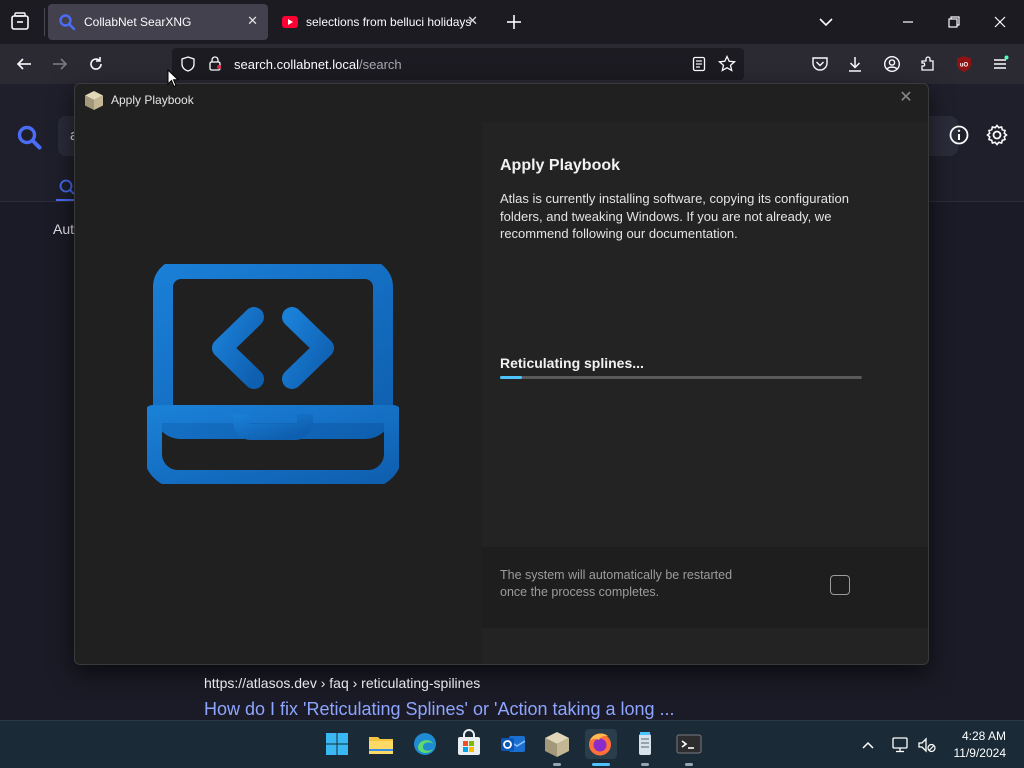 The height and width of the screenshot is (768, 1024). Describe the element at coordinates (297, 64) in the screenshot. I see `url-host: search.collabnet.local` at that location.